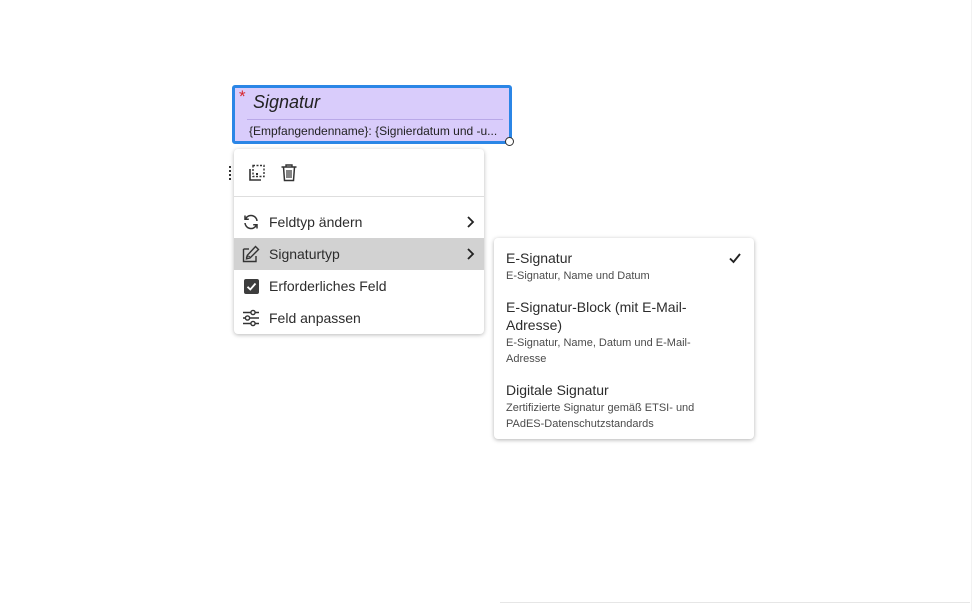 The width and height of the screenshot is (978, 611). I want to click on submenu-item-e-signature: E-Signatur E-Signatur, Name und Datum, so click(624, 266).